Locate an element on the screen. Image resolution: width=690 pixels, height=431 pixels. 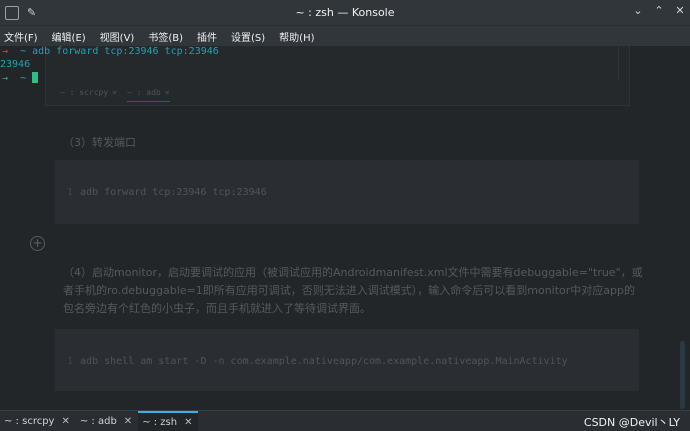
terminal-line-output: 23946 is located at coordinates (15, 64).